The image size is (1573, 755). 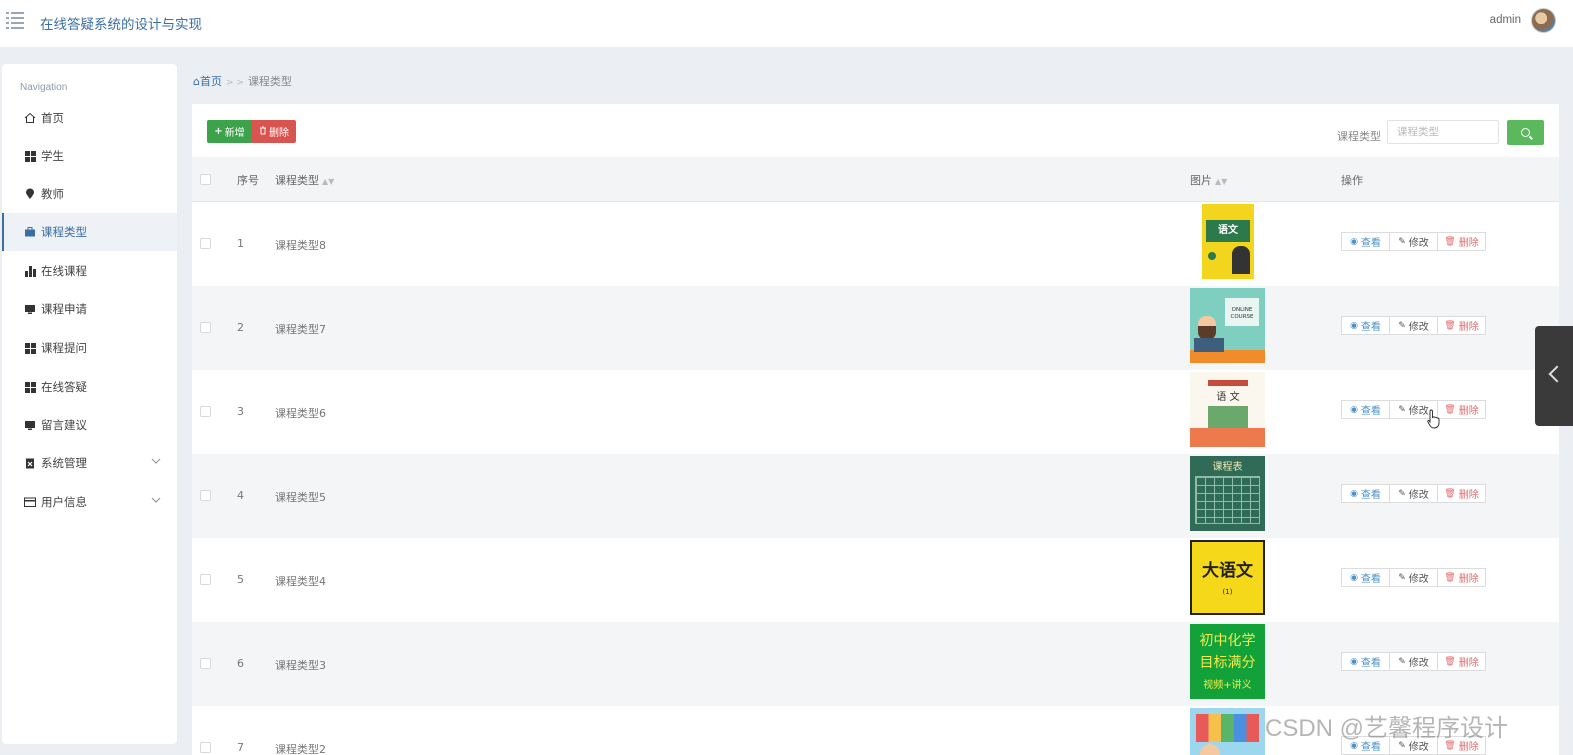 I want to click on sidebar-item-online-answers: 在线答疑, so click(x=89, y=387).